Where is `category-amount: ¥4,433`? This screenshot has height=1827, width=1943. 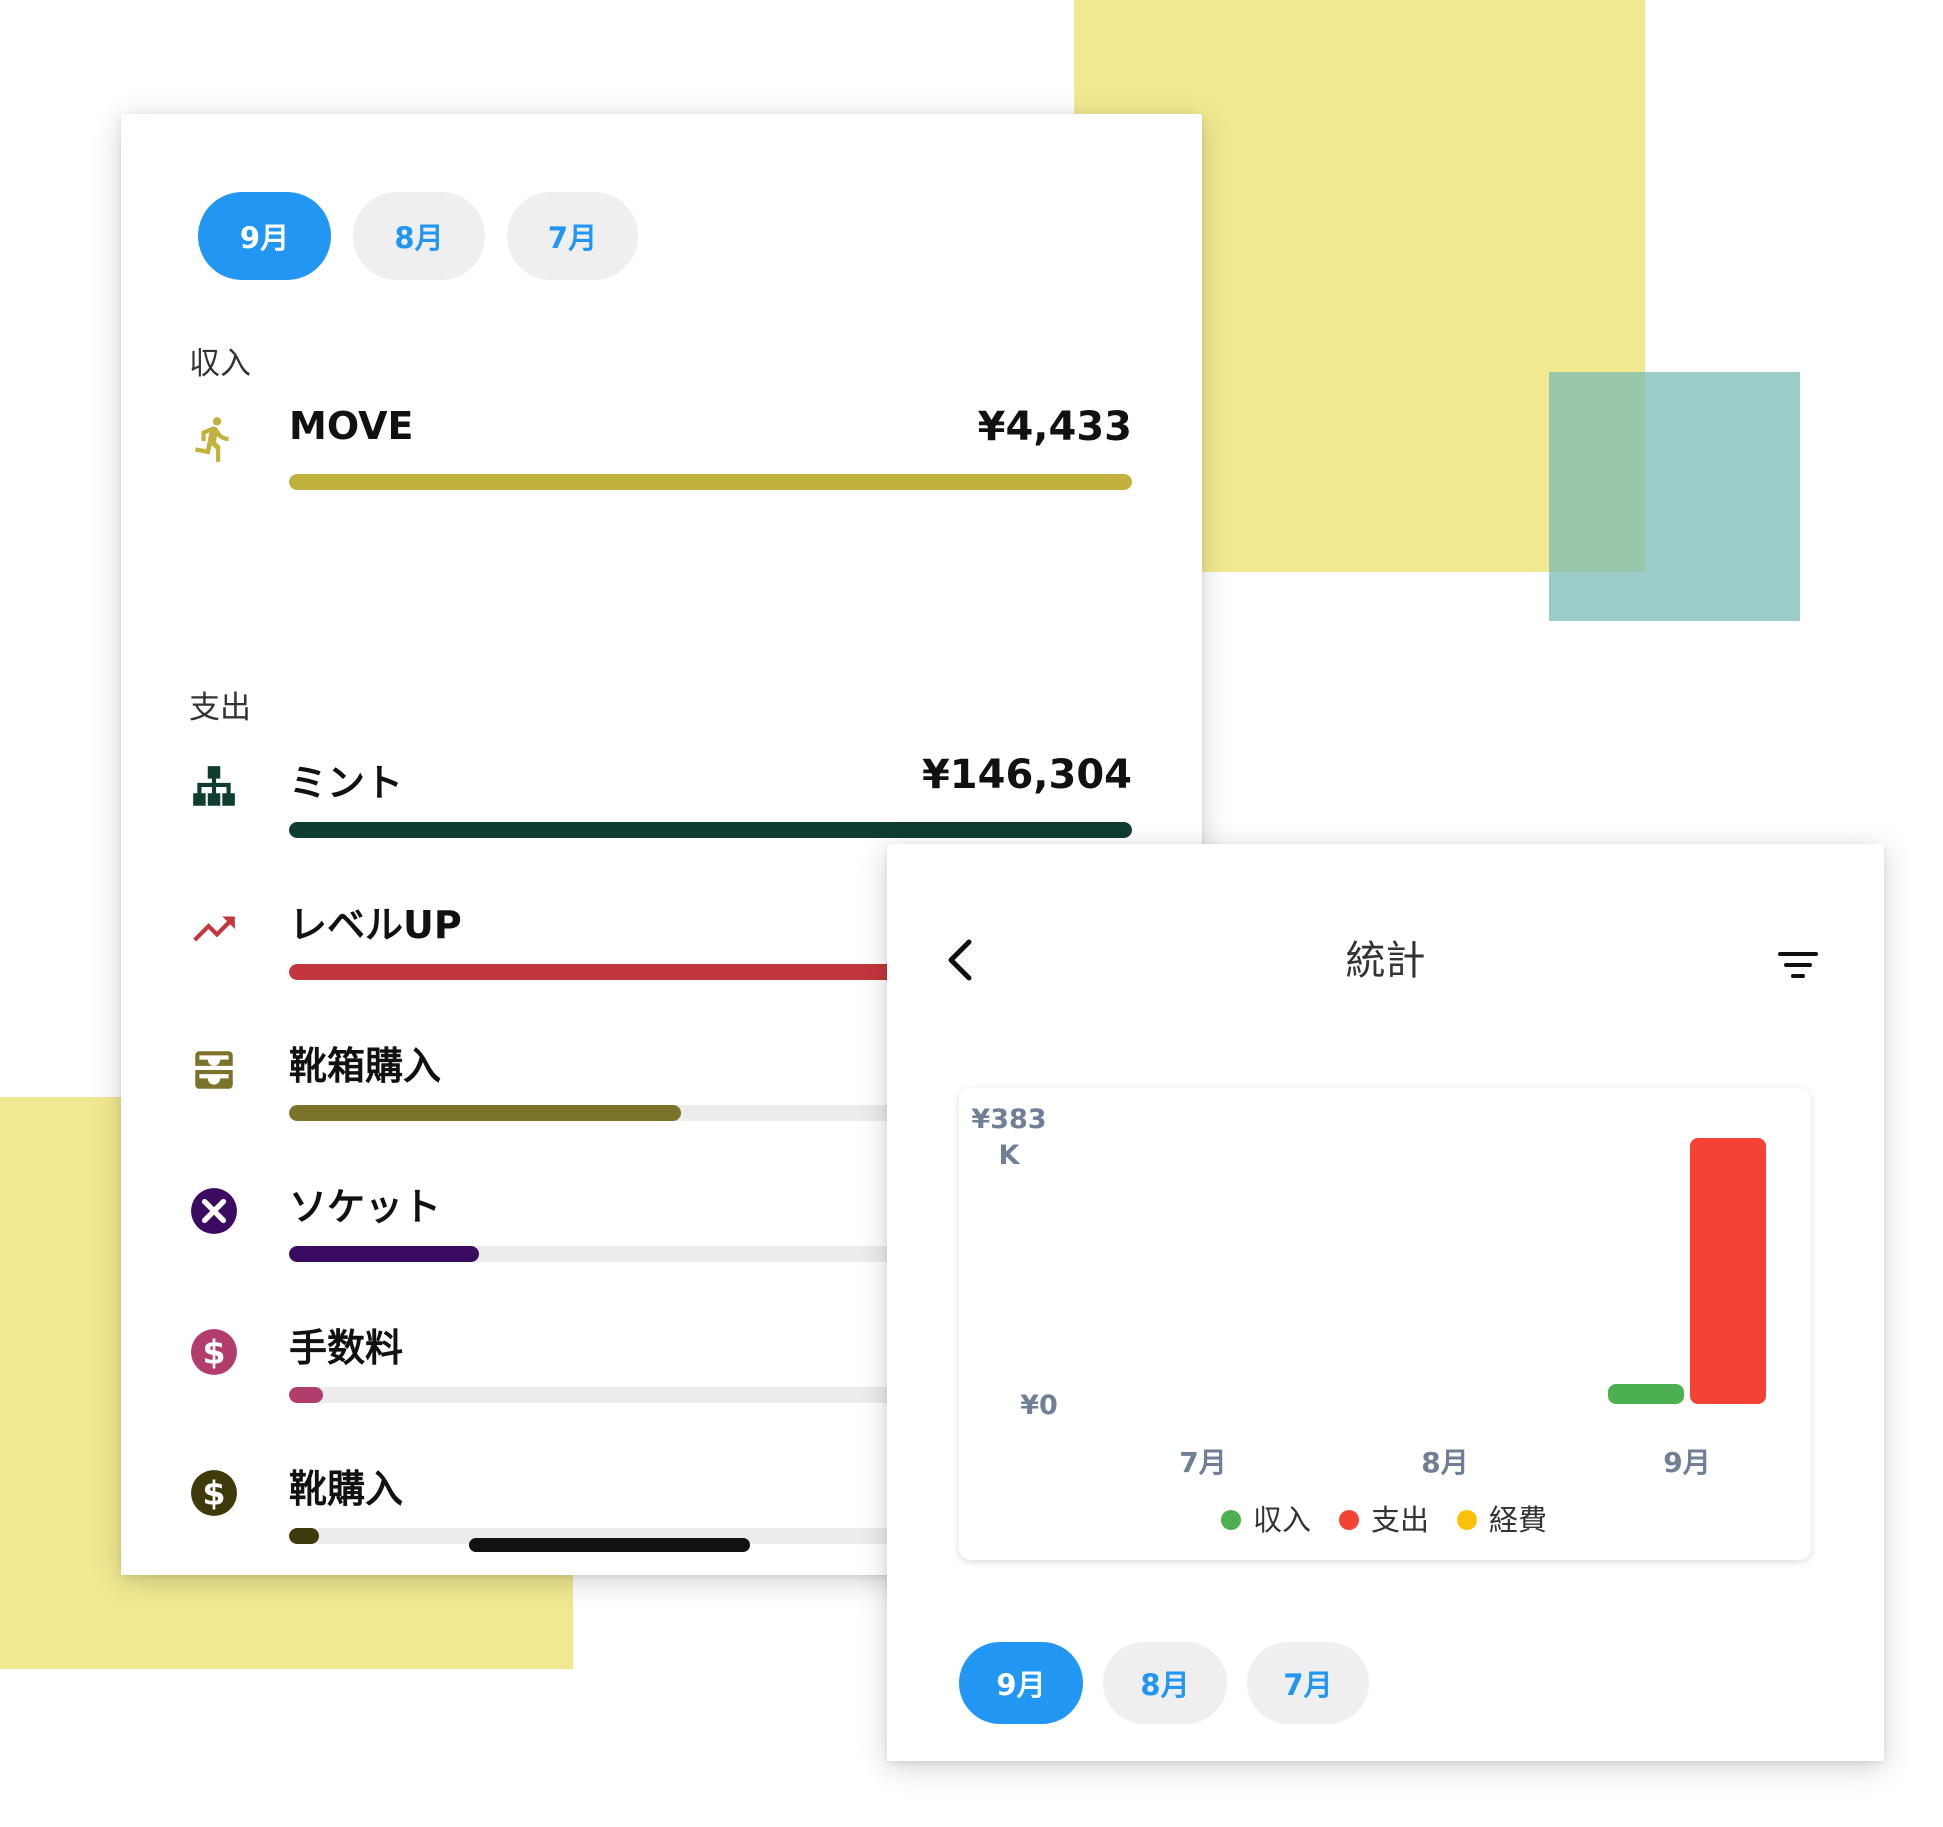
category-amount: ¥4,433 is located at coordinates (1054, 427).